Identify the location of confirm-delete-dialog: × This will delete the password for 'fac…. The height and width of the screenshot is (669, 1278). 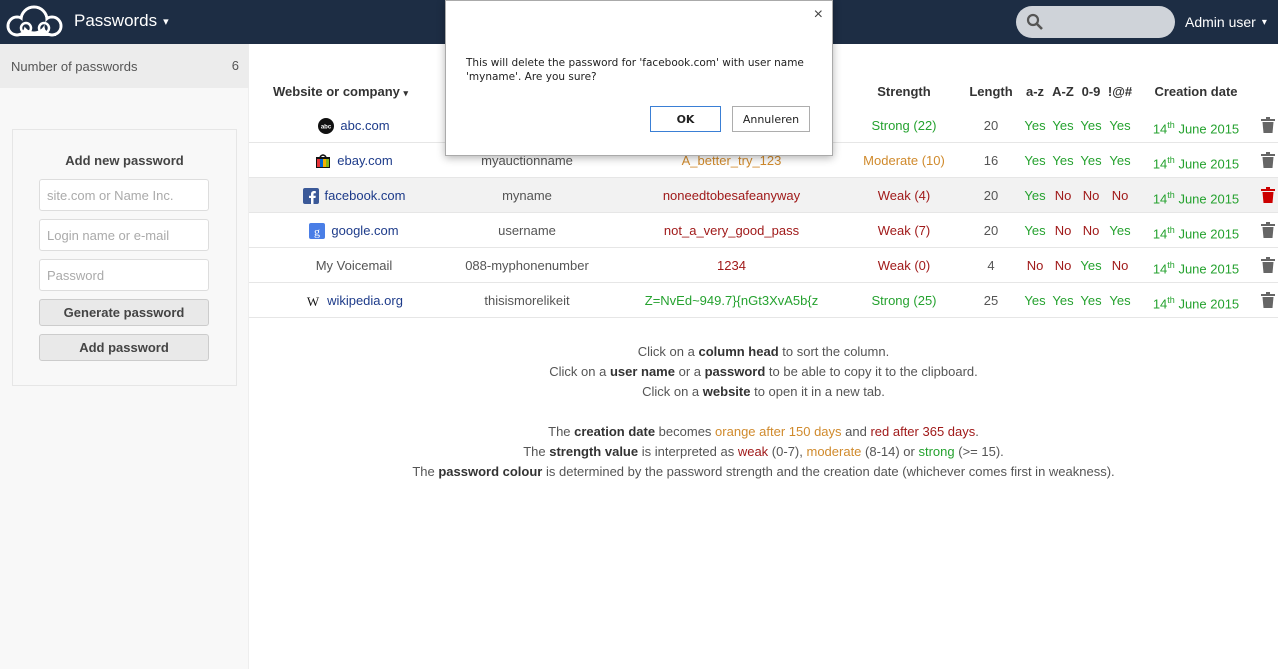
(639, 78).